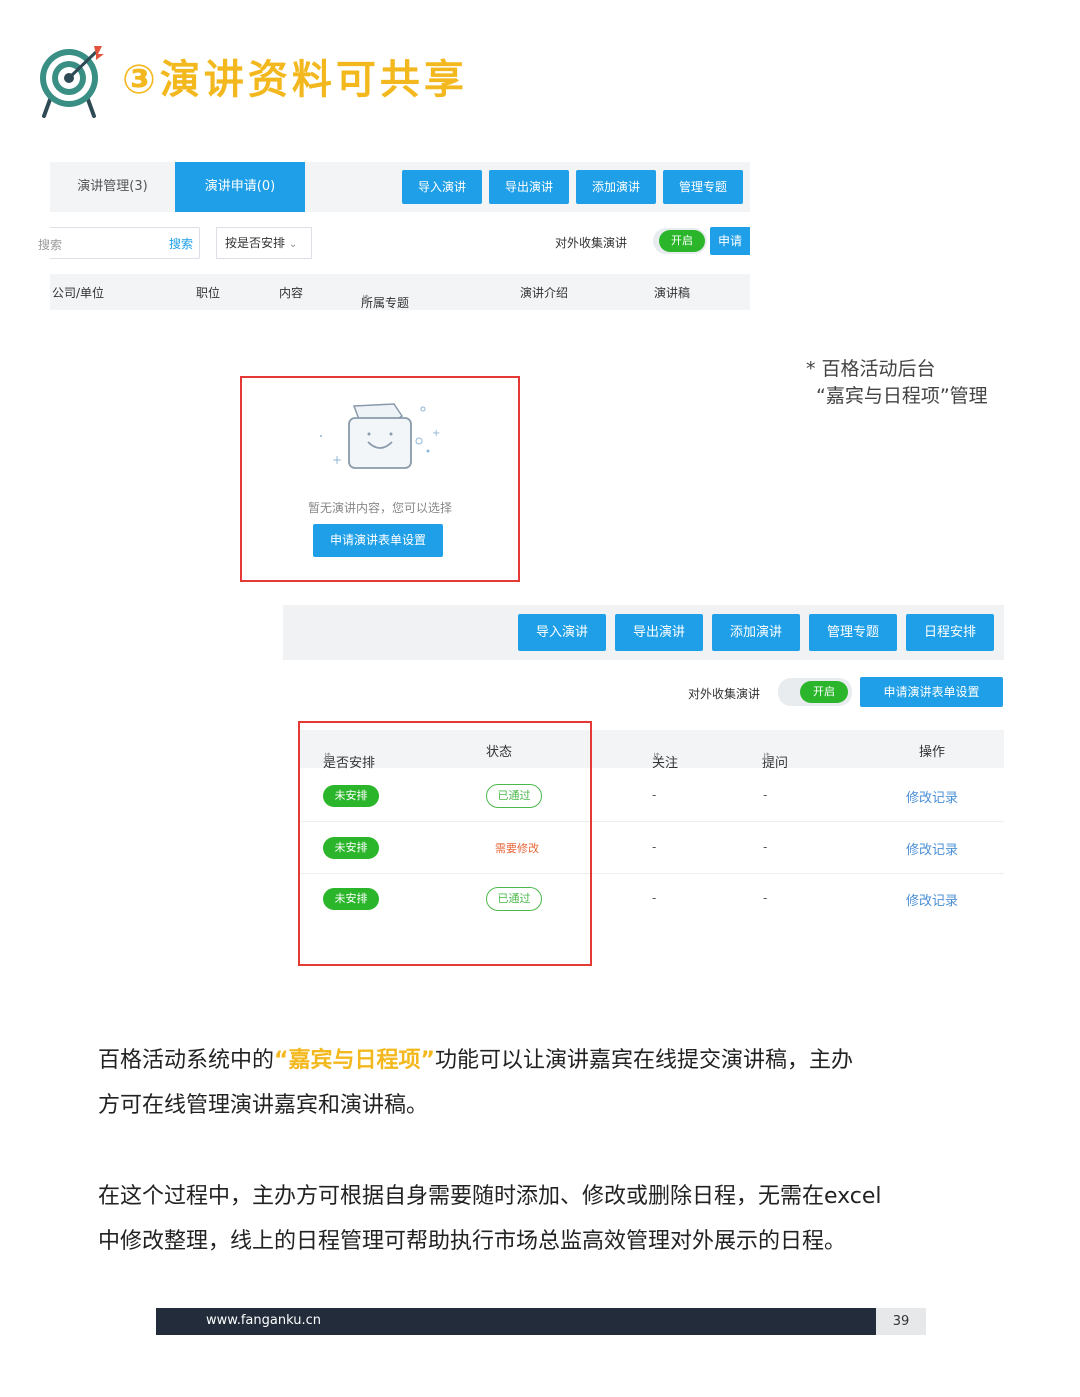 Image resolution: width=1080 pixels, height=1397 pixels. Describe the element at coordinates (445, 843) in the screenshot. I see `highlight-frame` at that location.